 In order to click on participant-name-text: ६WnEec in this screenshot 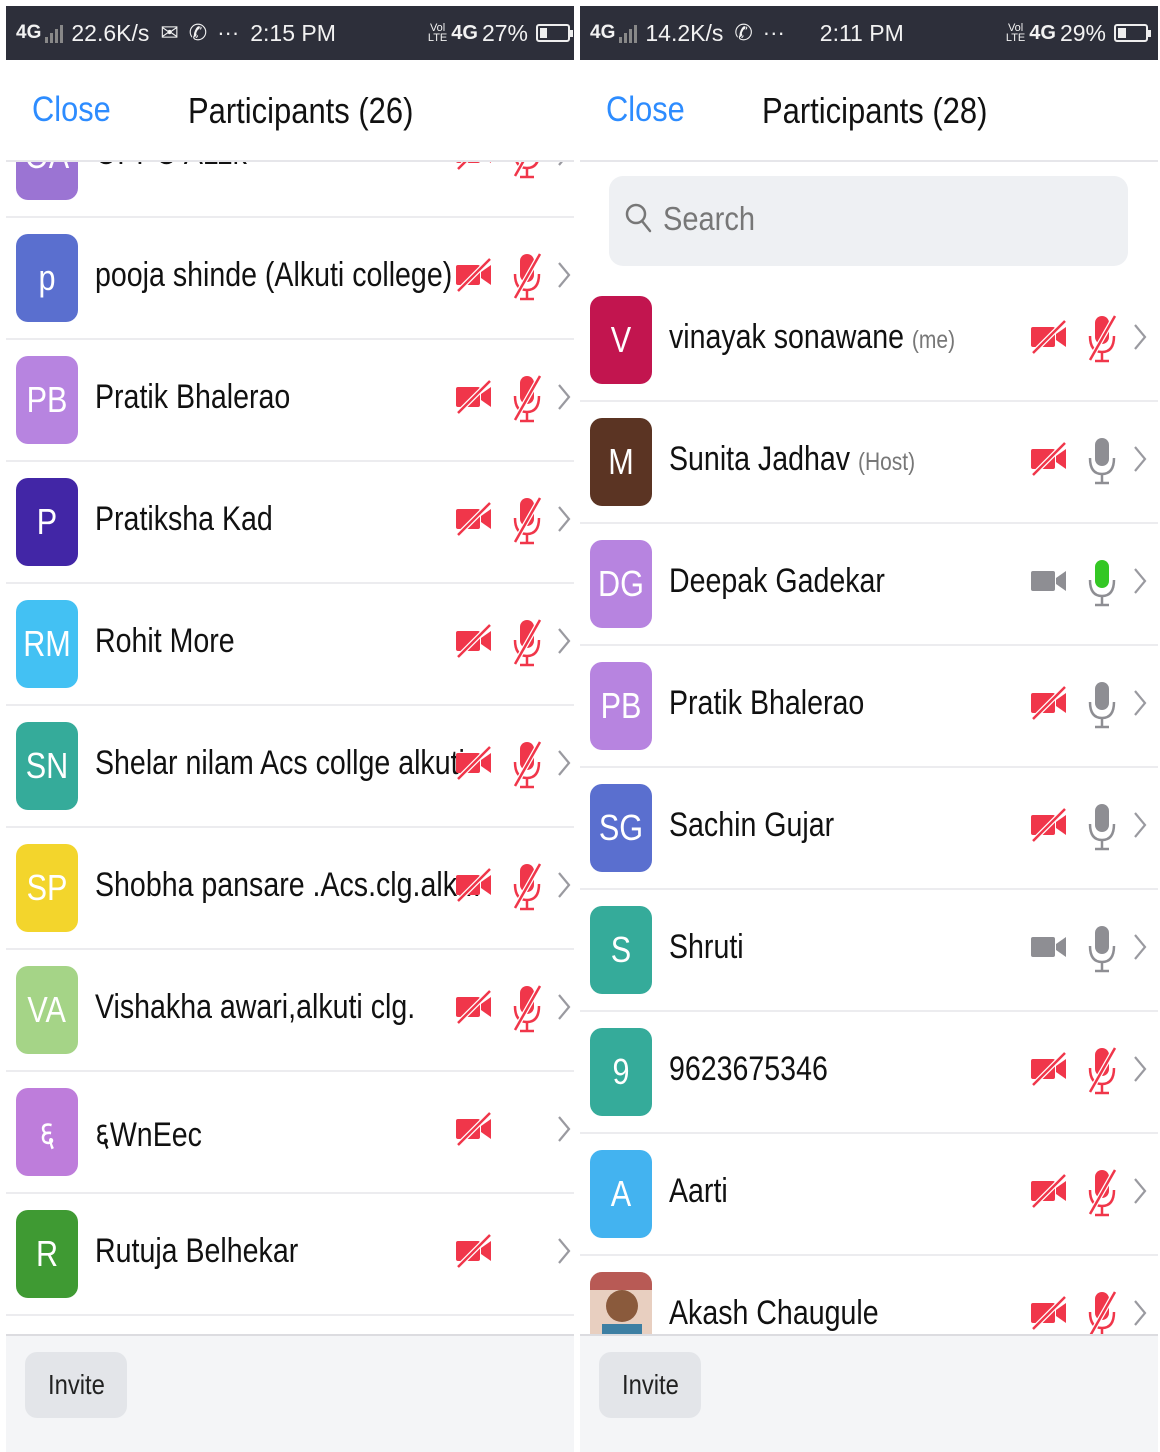, I will do `click(148, 1135)`.